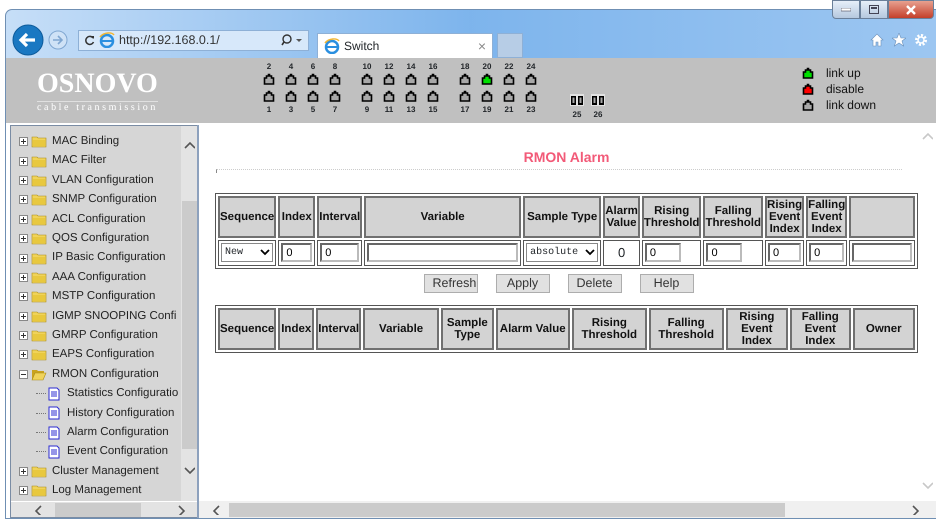  Describe the element at coordinates (105, 335) in the screenshot. I see `tree-item: GMRP Configuration` at that location.